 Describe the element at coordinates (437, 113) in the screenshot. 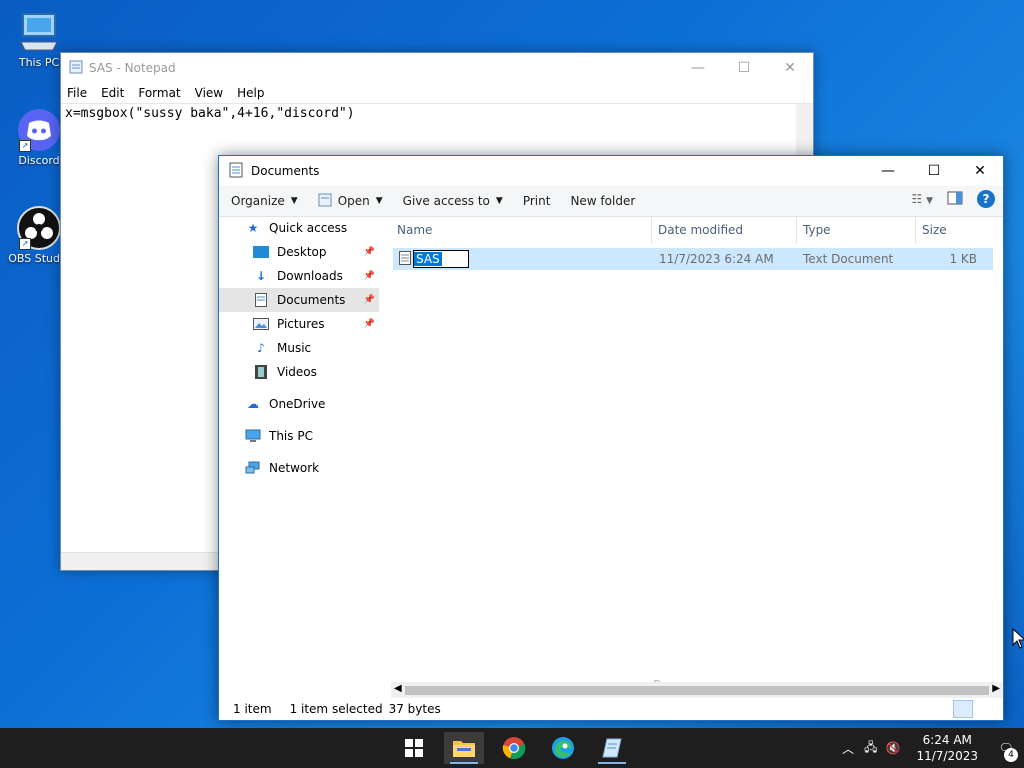

I see `notepad-text: x=msgbox("sussy baka",4+16,"discord")` at that location.